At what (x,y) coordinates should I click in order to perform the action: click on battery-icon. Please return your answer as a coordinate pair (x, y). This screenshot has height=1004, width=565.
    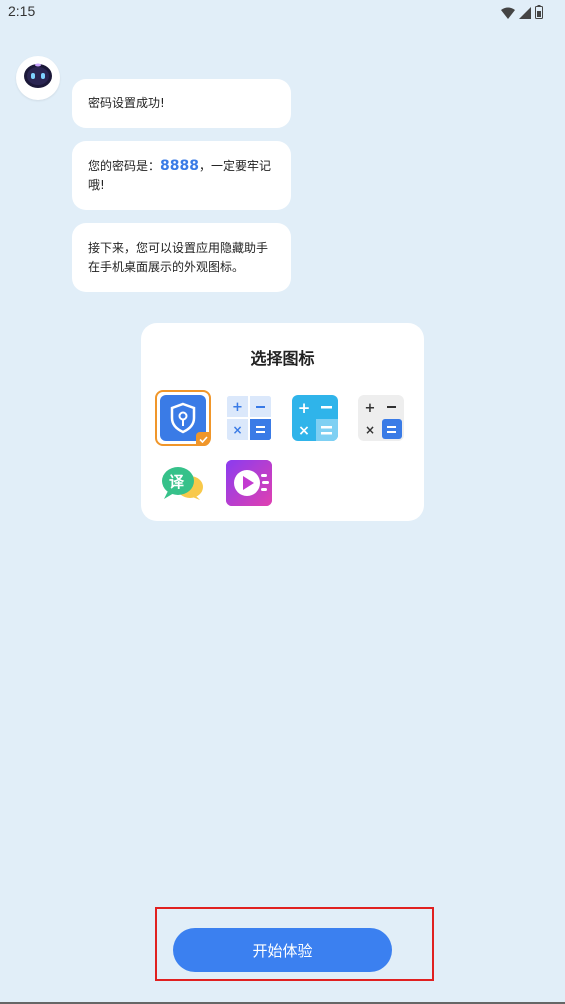
    Looking at the image, I should click on (539, 13).